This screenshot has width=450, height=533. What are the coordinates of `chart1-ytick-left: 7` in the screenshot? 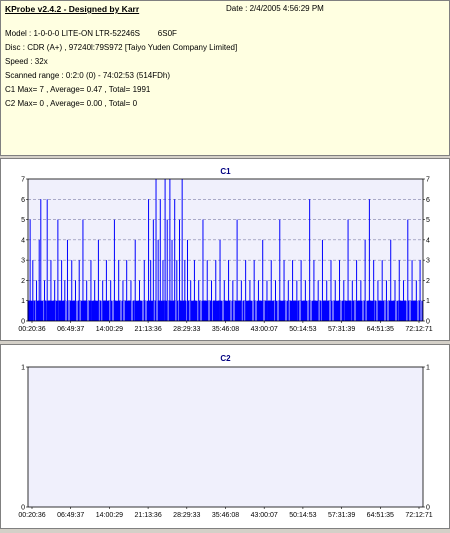 It's located at (23, 180).